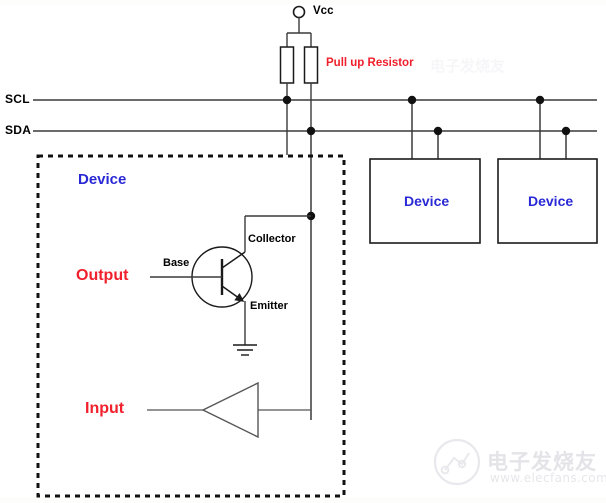 The image size is (606, 503). What do you see at coordinates (540, 100) in the screenshot?
I see `junction-dot-scl-peer2` at bounding box center [540, 100].